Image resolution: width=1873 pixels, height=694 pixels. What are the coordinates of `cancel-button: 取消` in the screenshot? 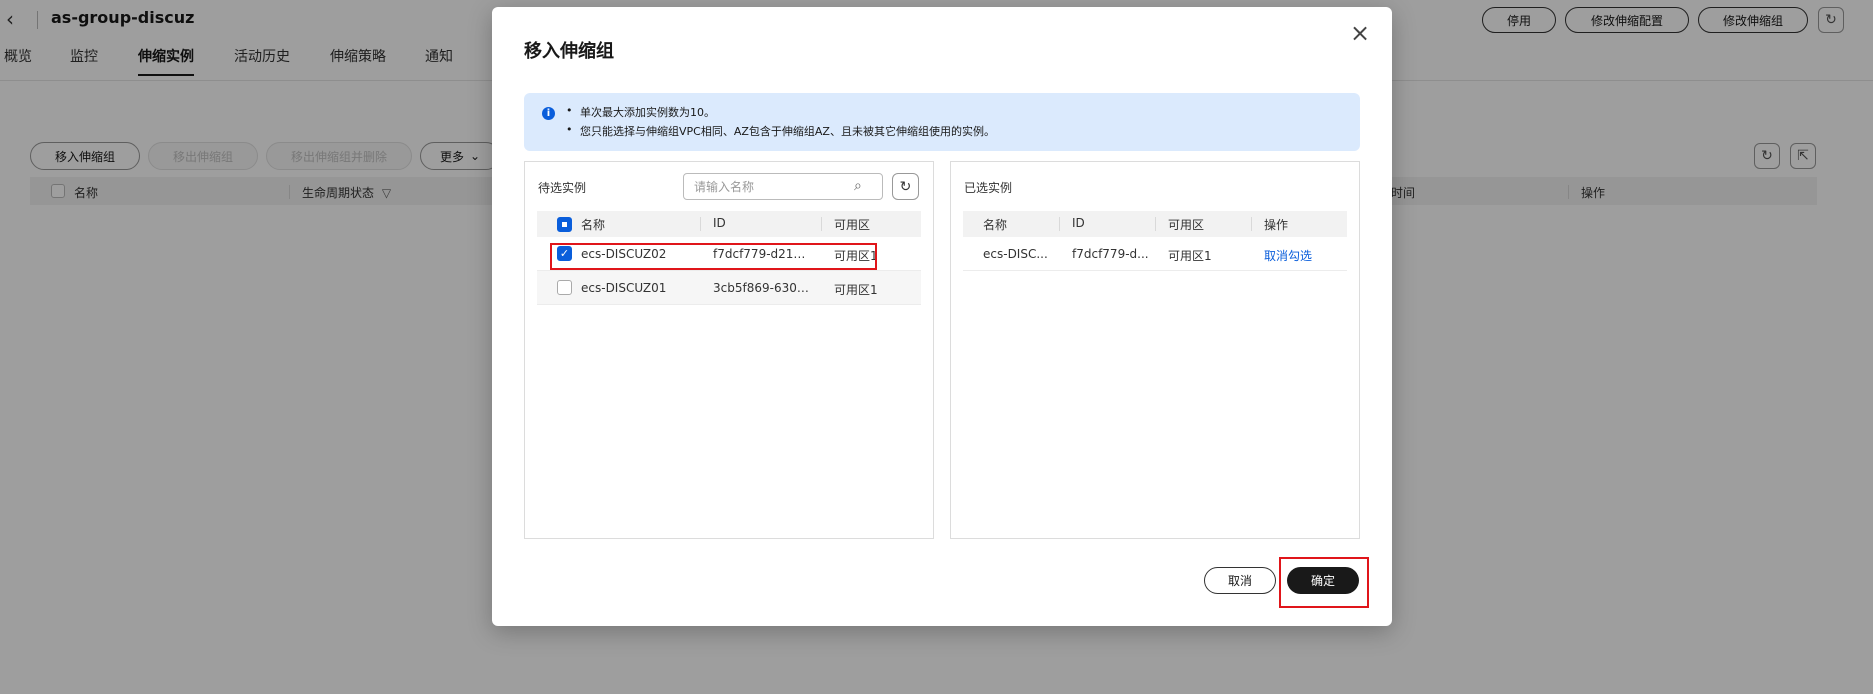 It's located at (1240, 580).